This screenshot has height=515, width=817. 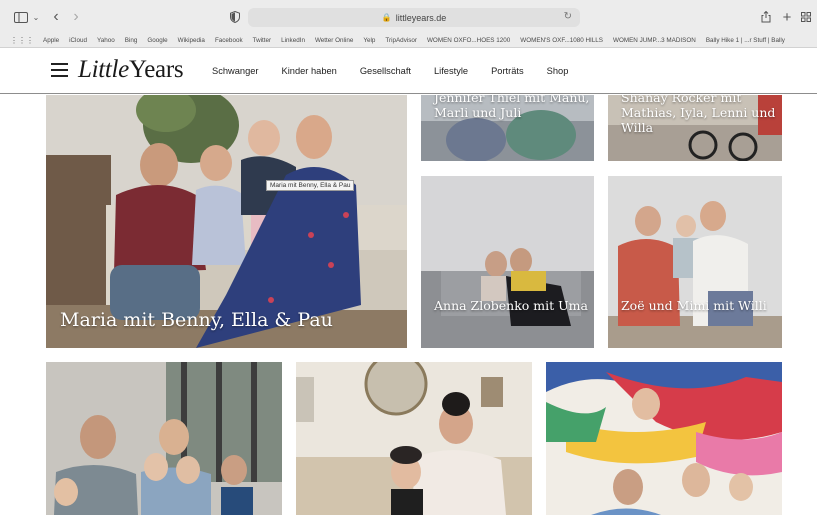 What do you see at coordinates (421, 17) in the screenshot?
I see `url-text: littleyears.de` at bounding box center [421, 17].